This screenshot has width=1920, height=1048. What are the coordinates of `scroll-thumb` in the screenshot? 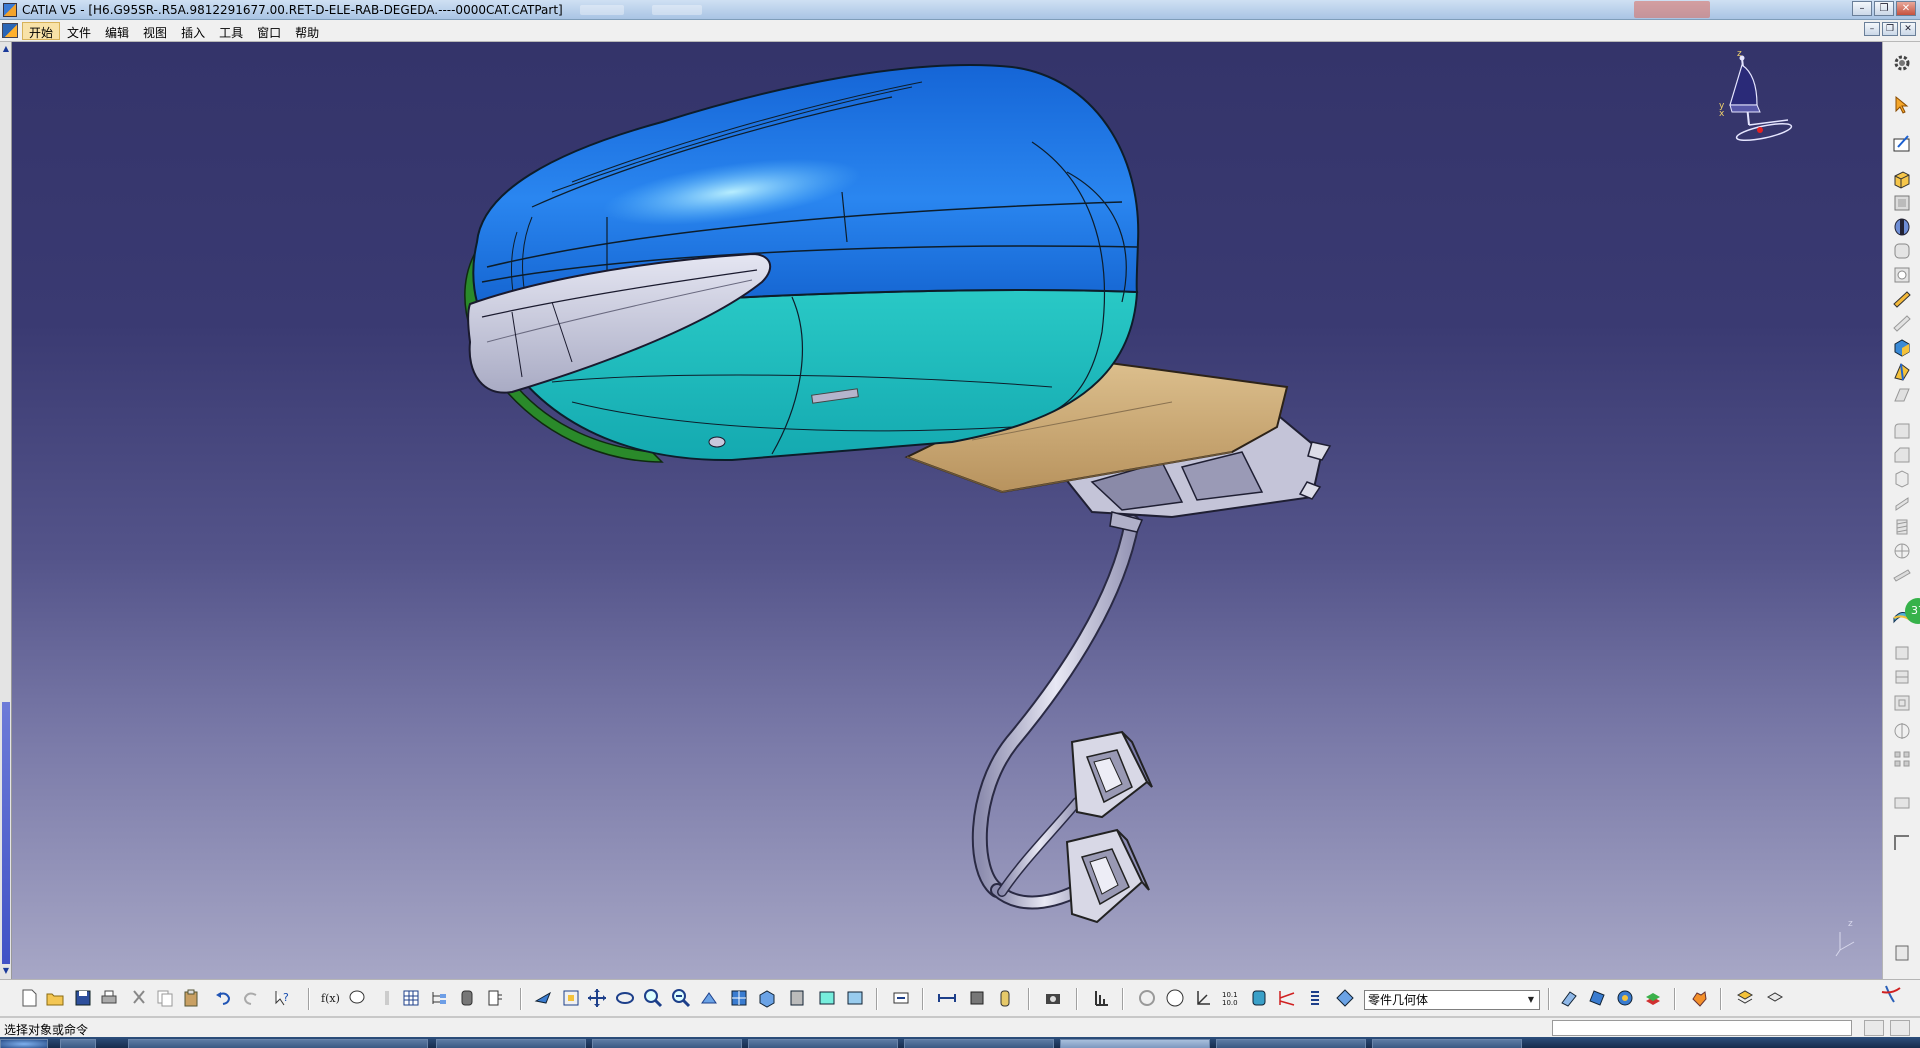 It's located at (6, 833).